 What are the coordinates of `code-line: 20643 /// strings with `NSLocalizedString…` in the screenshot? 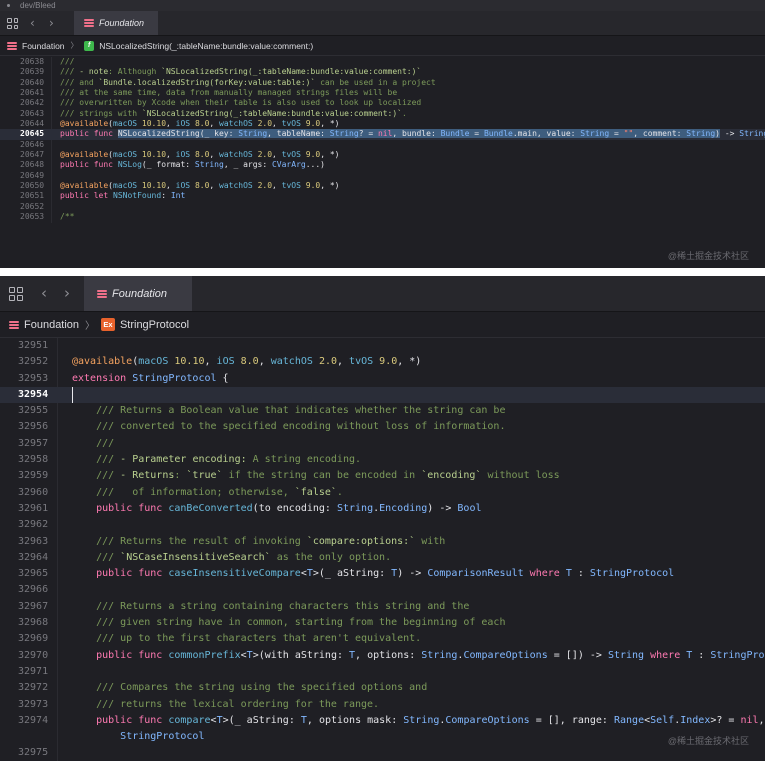 It's located at (382, 114).